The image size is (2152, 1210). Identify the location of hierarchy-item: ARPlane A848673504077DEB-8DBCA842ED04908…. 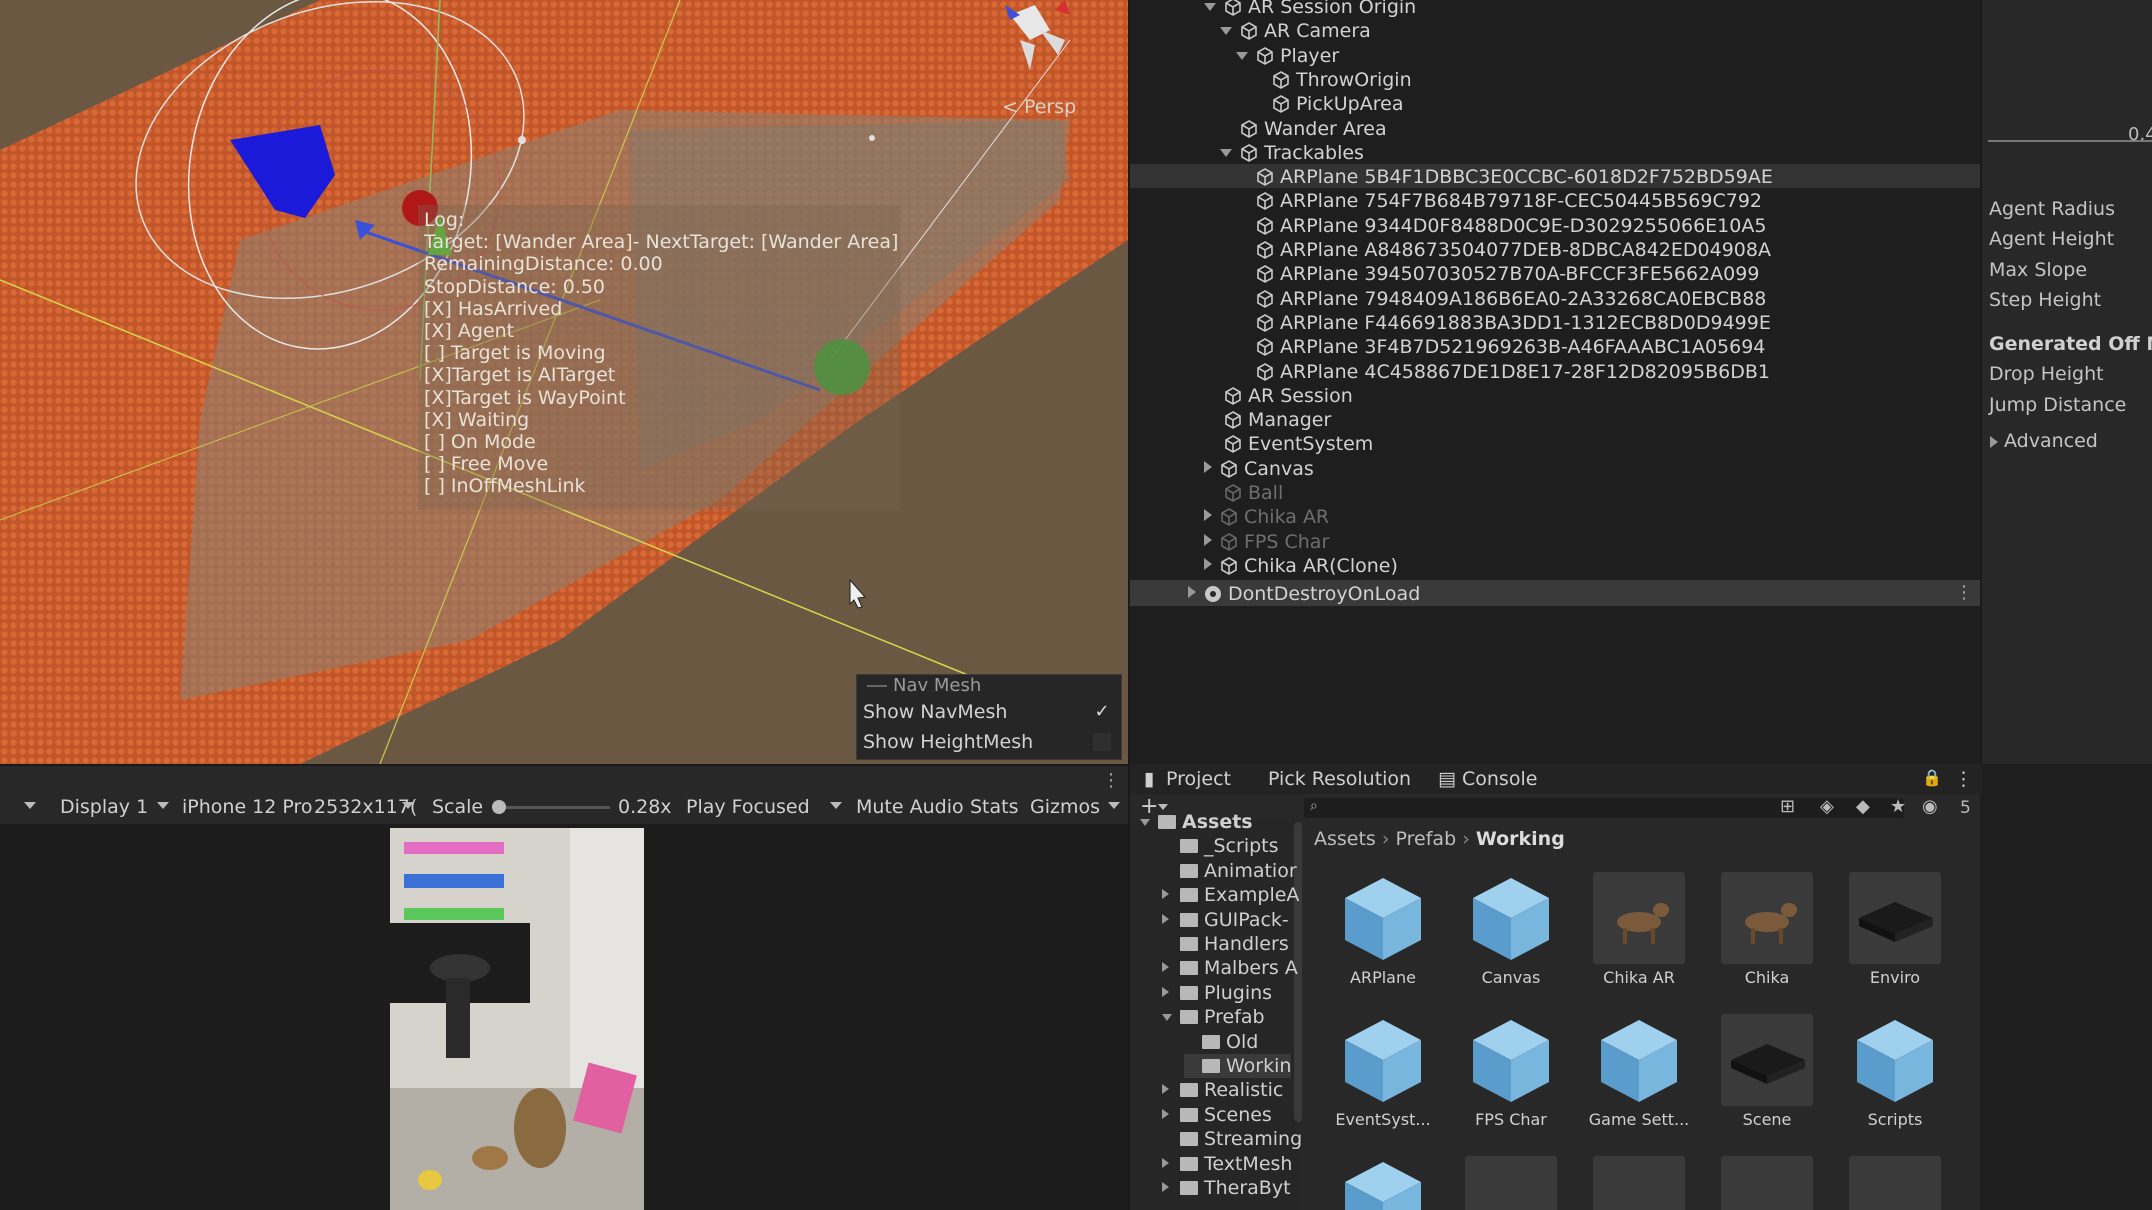
(1503, 250).